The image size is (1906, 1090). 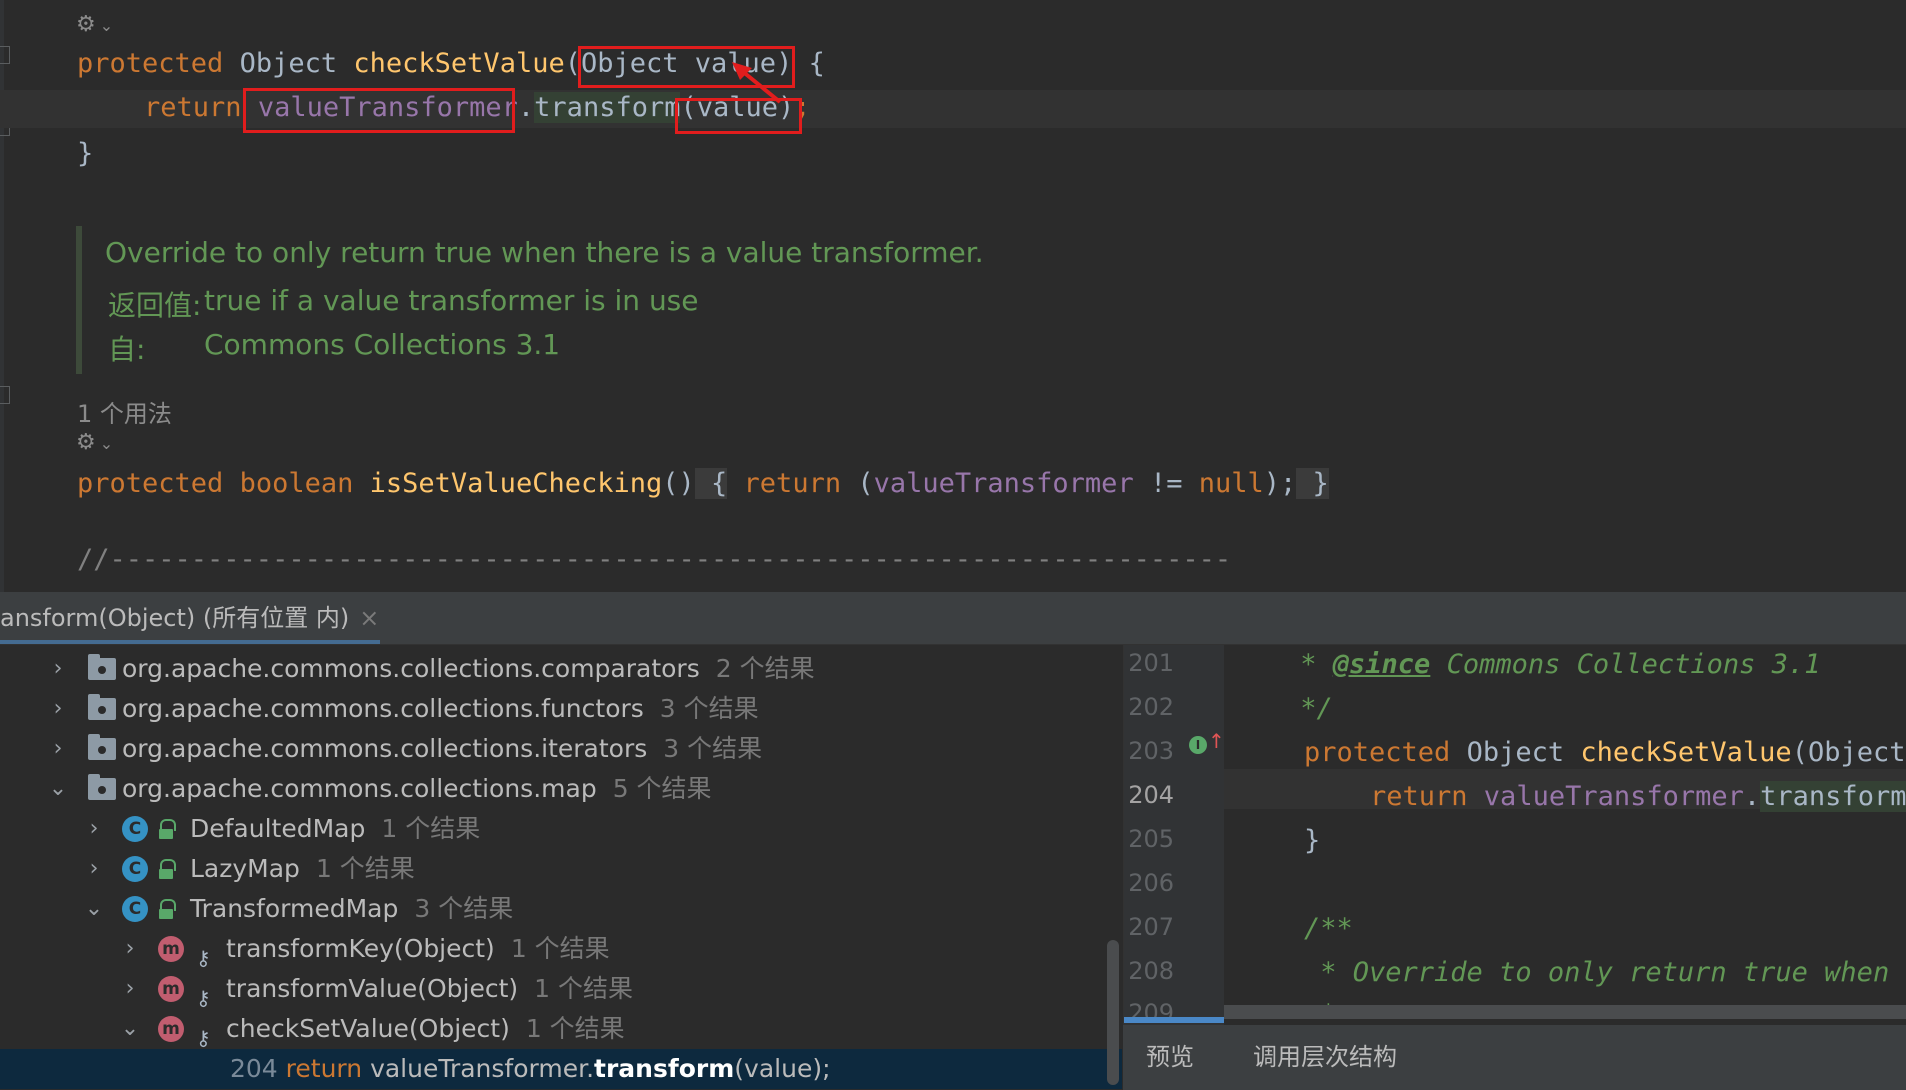 What do you see at coordinates (478, 1068) in the screenshot?
I see `code-fragment: valueTransformer.` at bounding box center [478, 1068].